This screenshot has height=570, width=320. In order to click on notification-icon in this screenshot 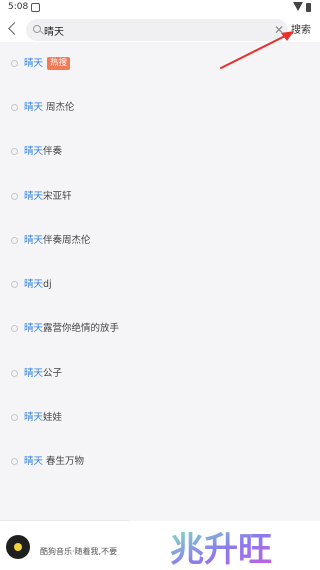, I will do `click(35, 7)`.